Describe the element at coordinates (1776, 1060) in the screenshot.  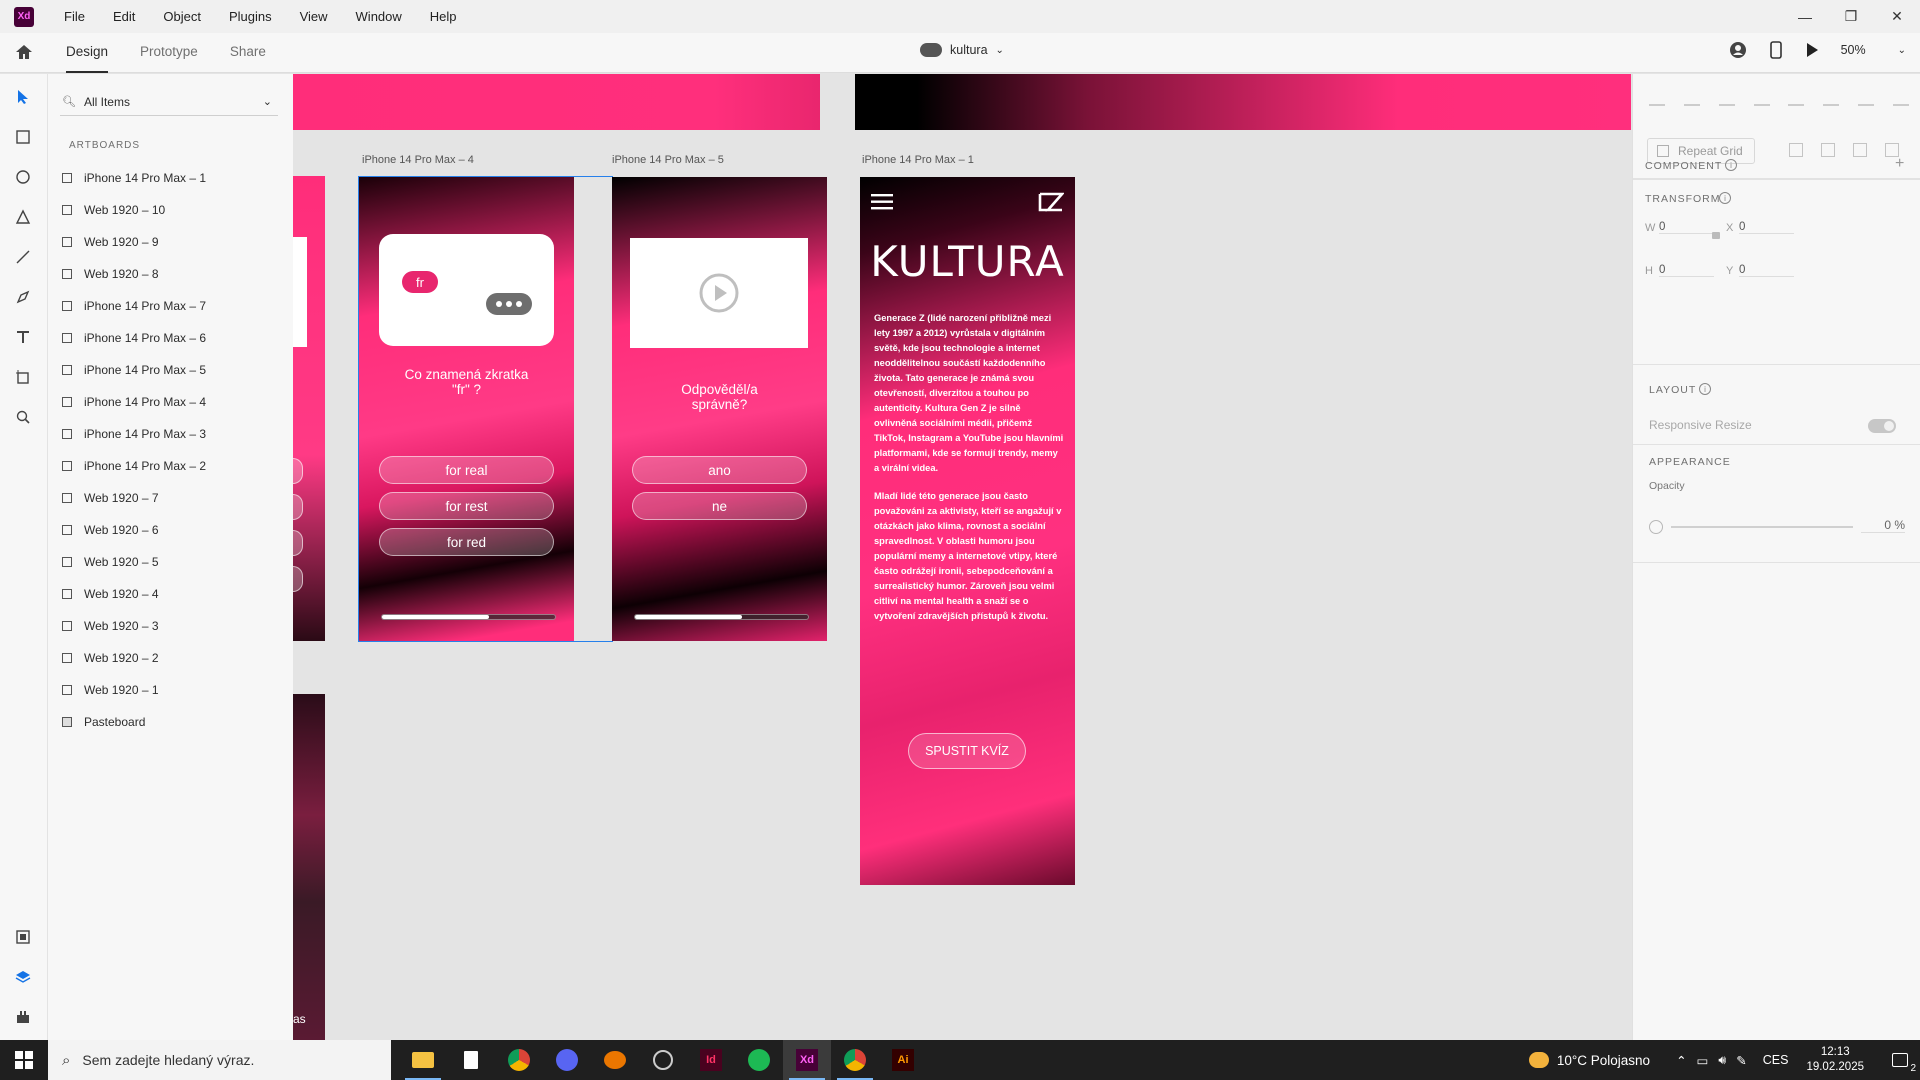
I see `language-indicator: CES` at that location.